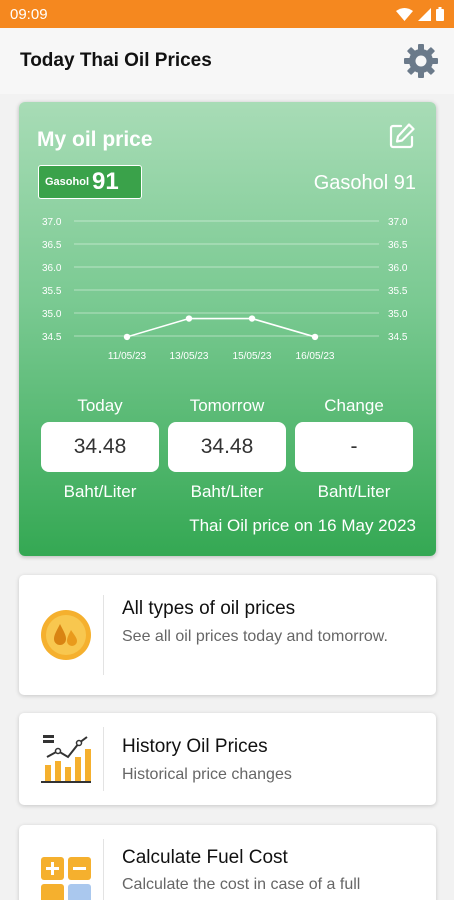 This screenshot has height=900, width=454. I want to click on change-value: -, so click(354, 447).